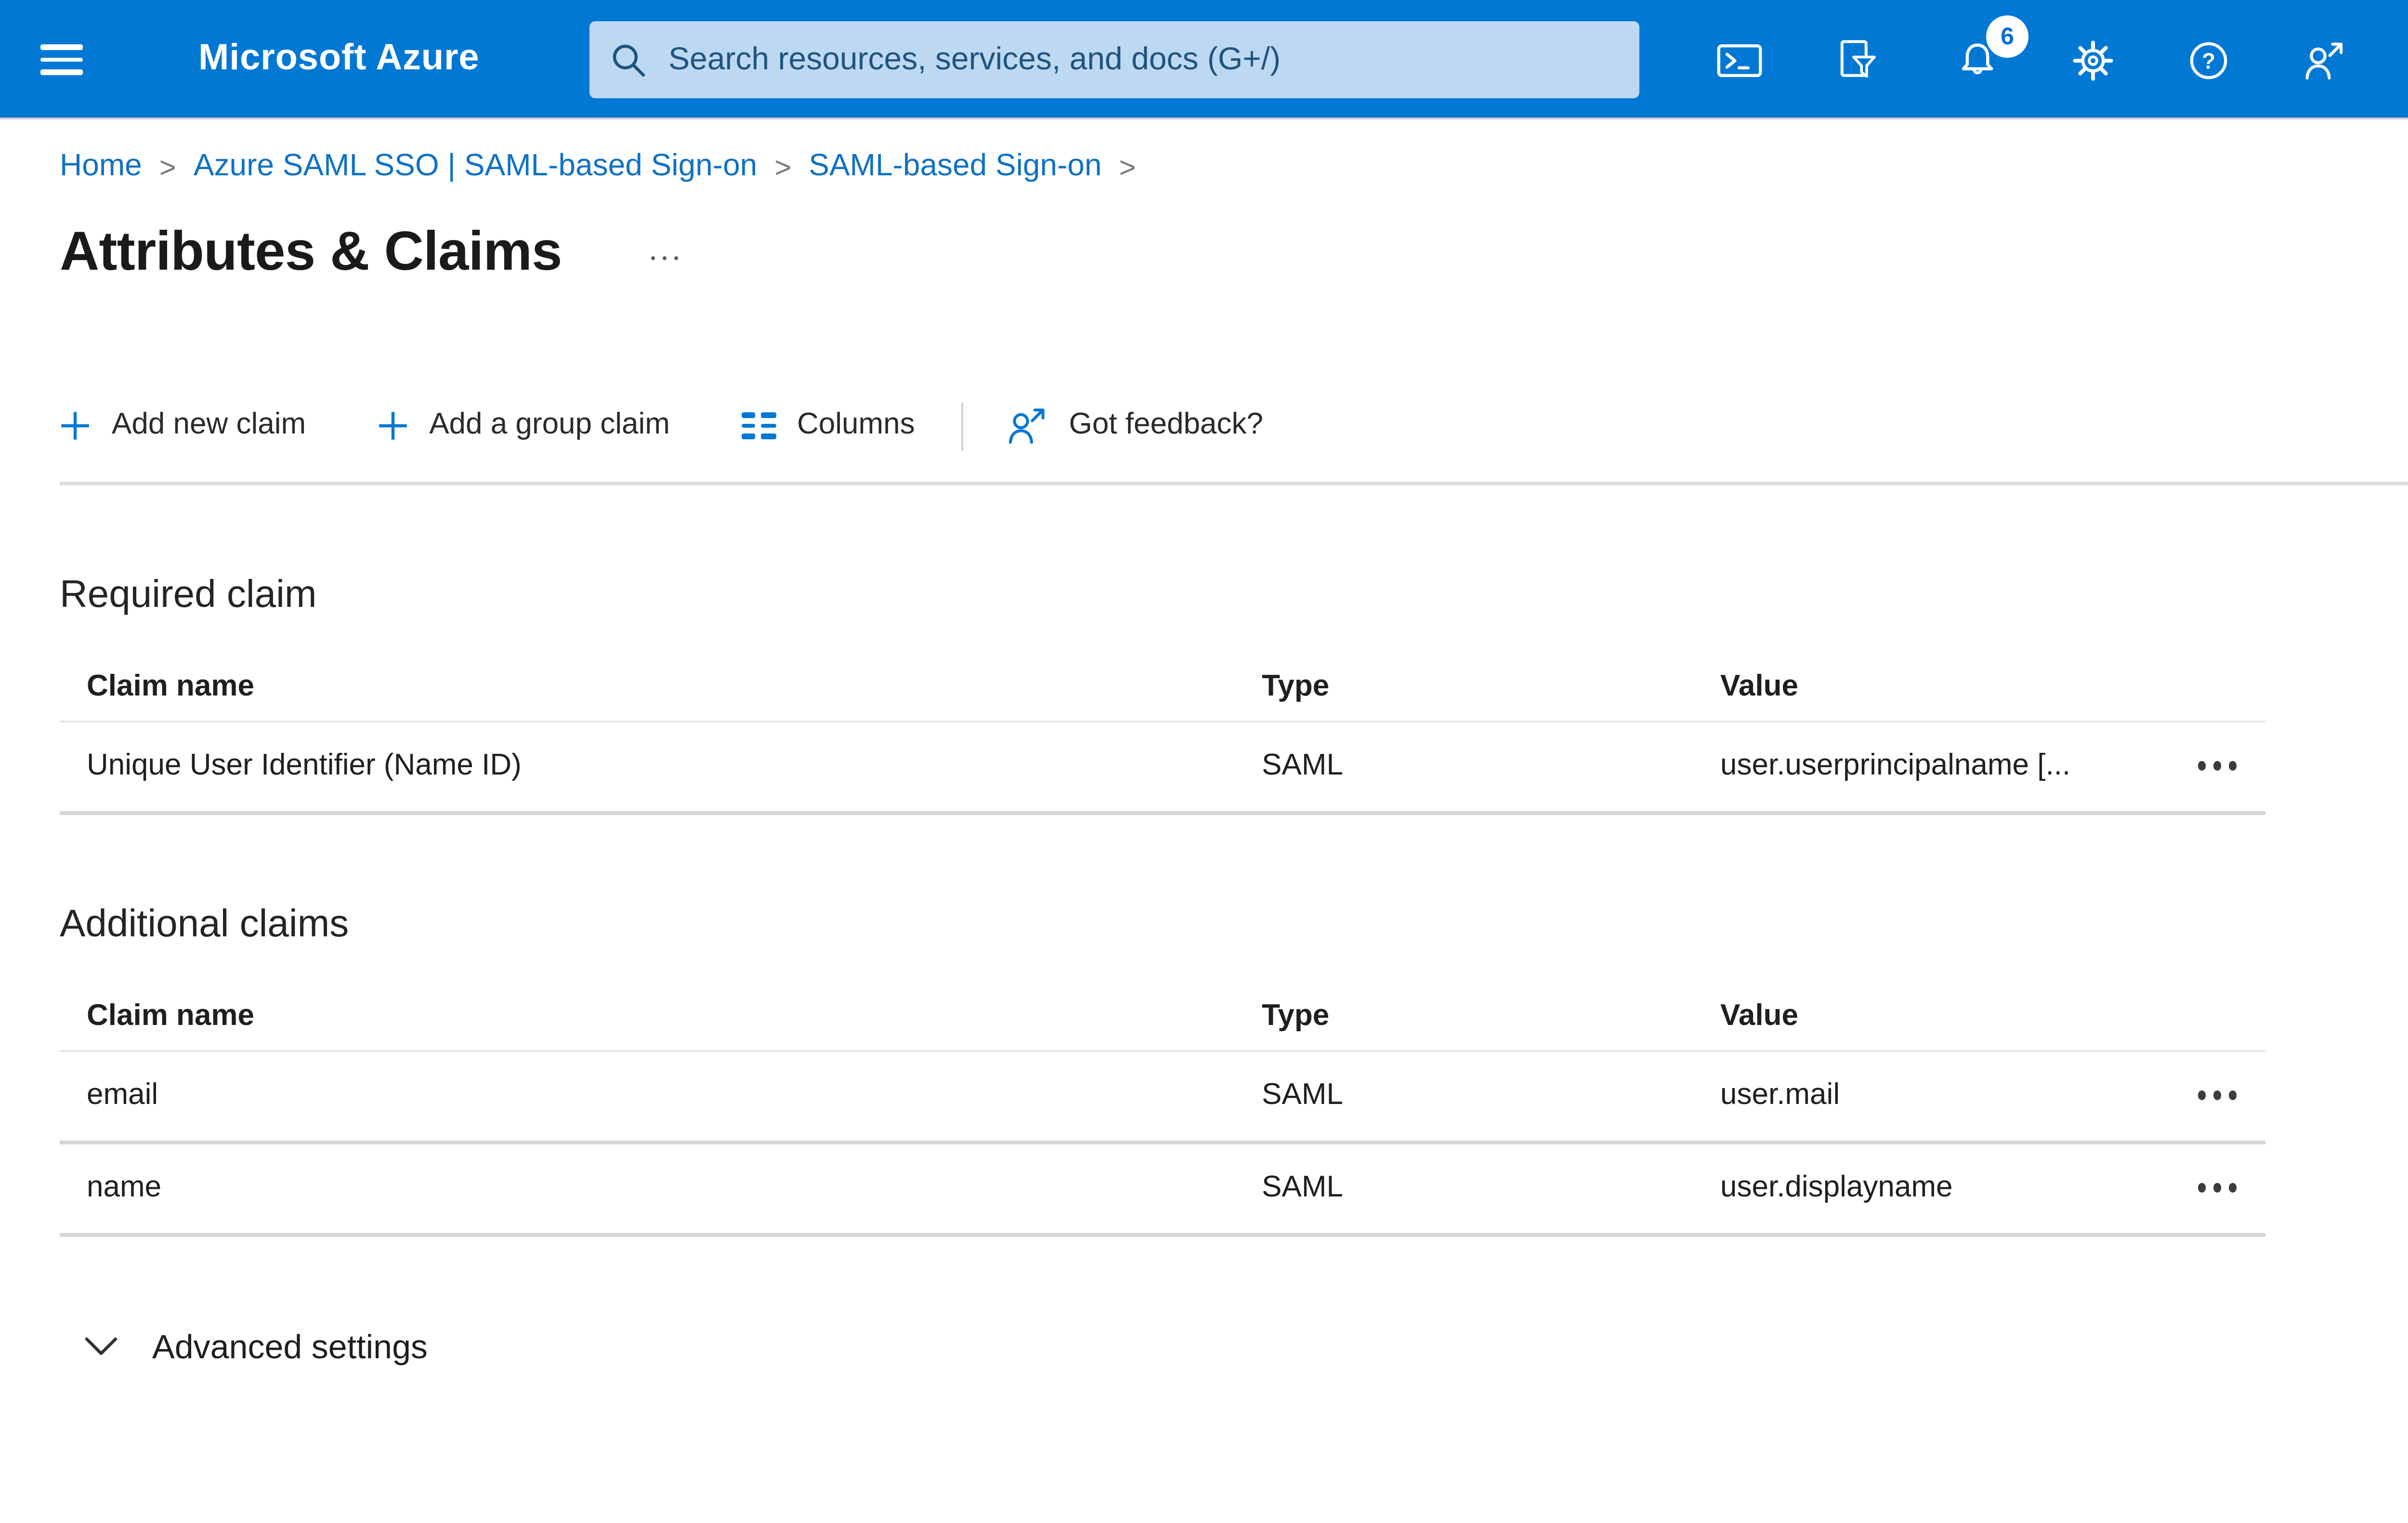 This screenshot has height=1523, width=2408. What do you see at coordinates (290, 1345) in the screenshot?
I see `advanced-settings-label: Advanced settings` at bounding box center [290, 1345].